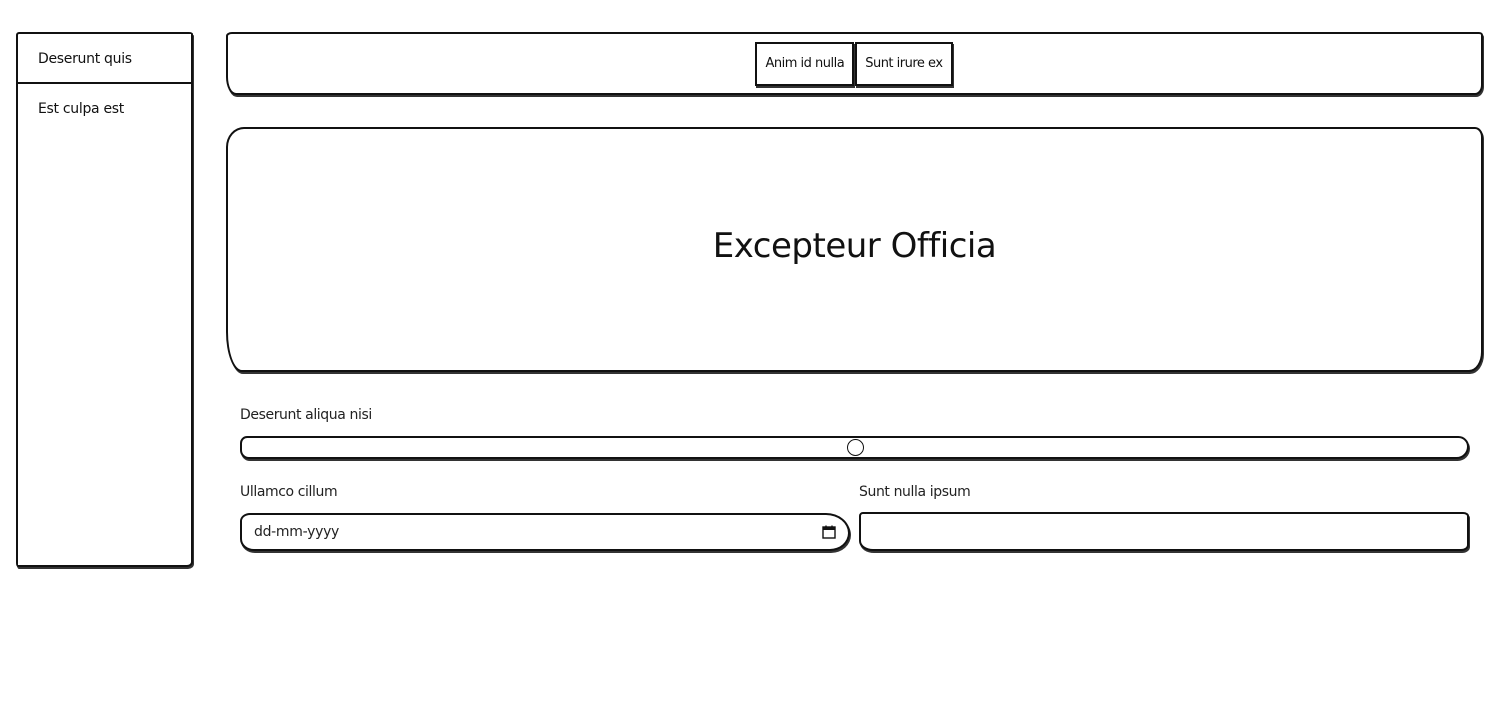 This screenshot has height=720, width=1500. Describe the element at coordinates (104, 59) in the screenshot. I see `sidebar-item-deserunt-quis: Deserunt quis` at that location.